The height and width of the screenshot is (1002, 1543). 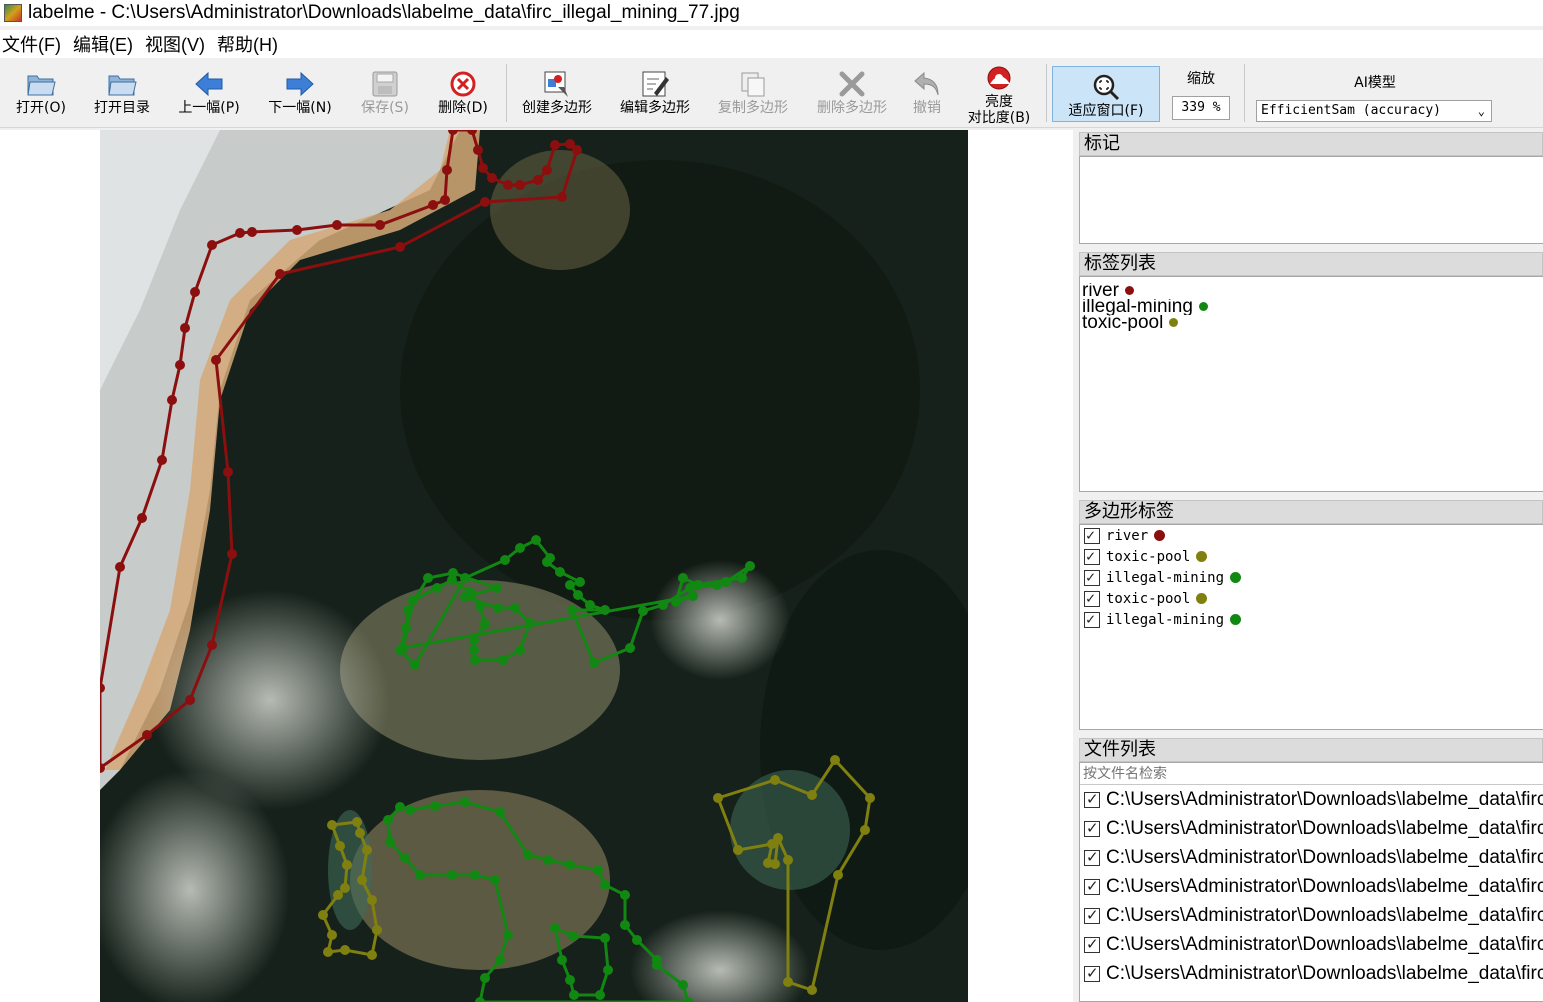 What do you see at coordinates (122, 93) in the screenshot?
I see `open-dir-button: 打开目录` at bounding box center [122, 93].